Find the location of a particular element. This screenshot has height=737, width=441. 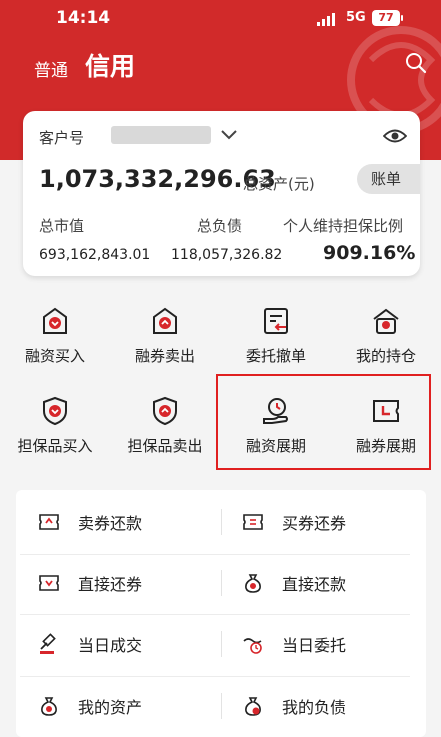

tab-normal: 普通 is located at coordinates (51, 68).